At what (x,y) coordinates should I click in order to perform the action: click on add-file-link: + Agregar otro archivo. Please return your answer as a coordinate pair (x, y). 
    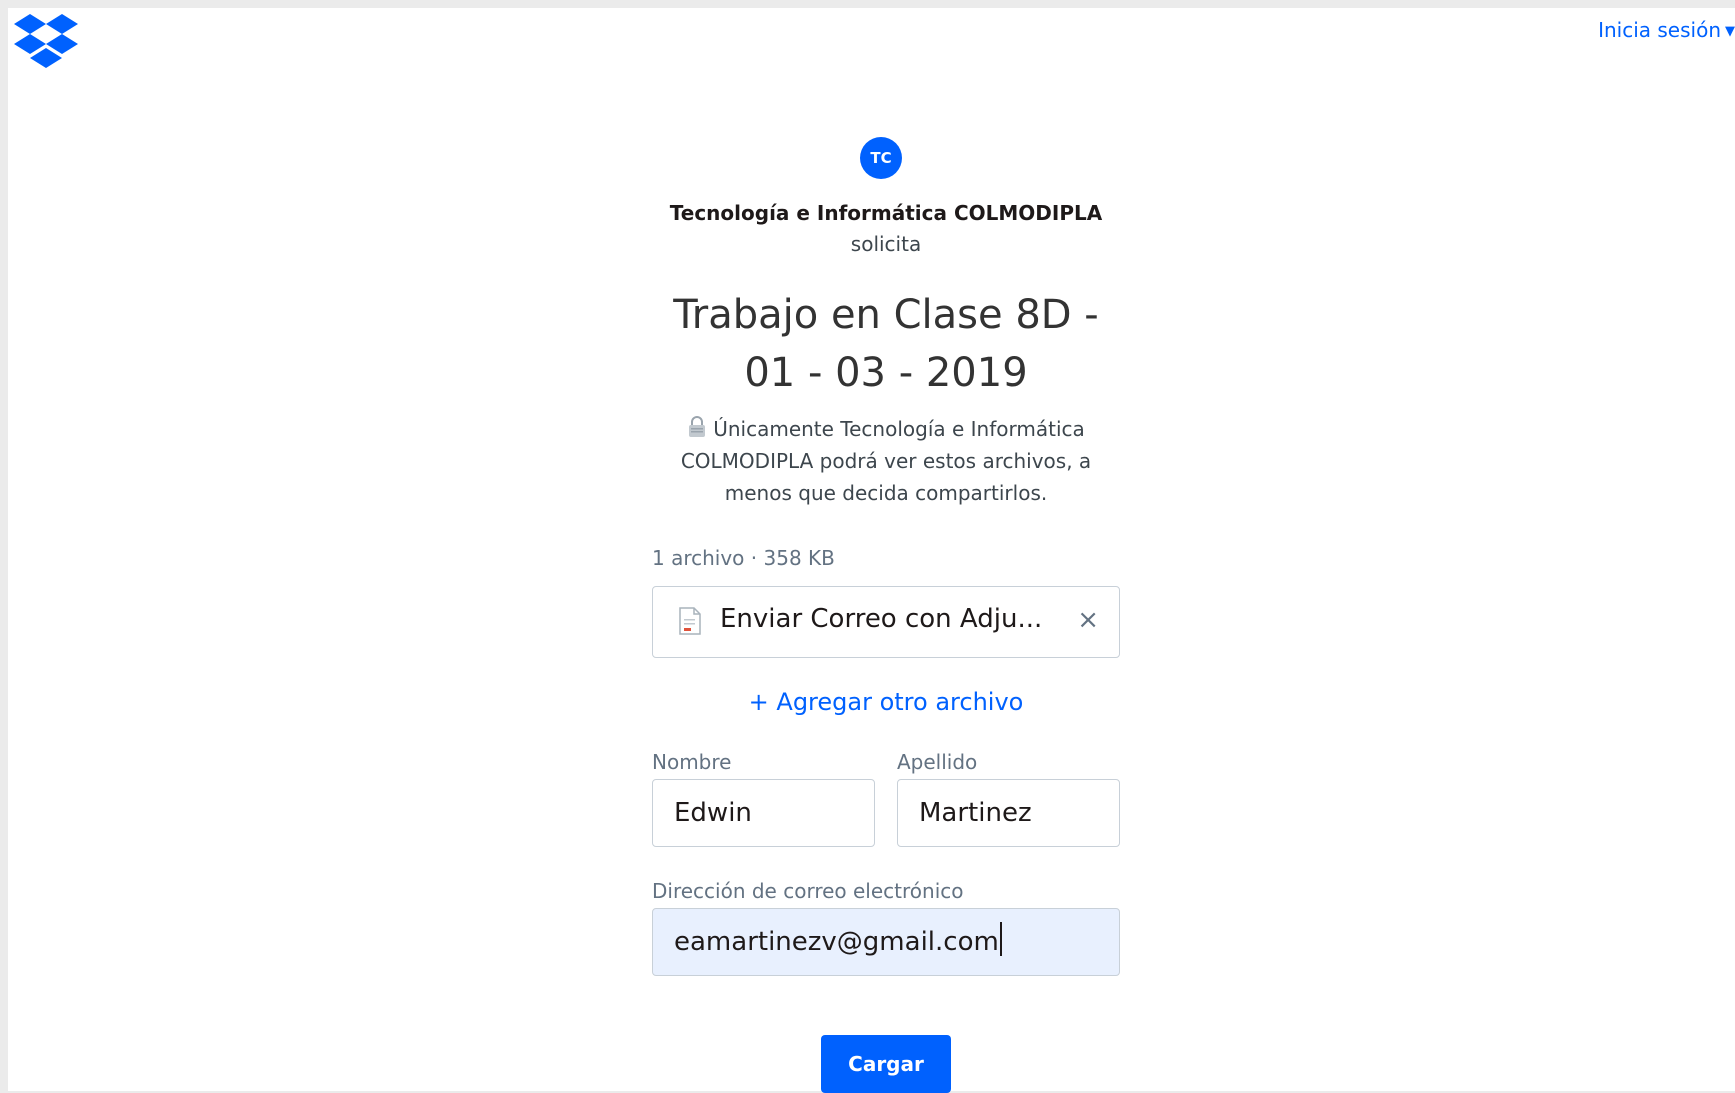
    Looking at the image, I should click on (886, 702).